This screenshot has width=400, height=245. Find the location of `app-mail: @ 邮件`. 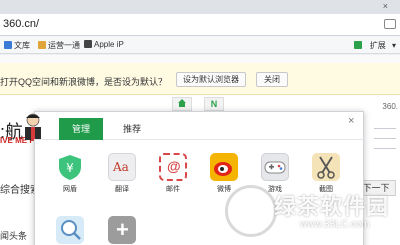

app-mail: @ 邮件 is located at coordinates (173, 173).